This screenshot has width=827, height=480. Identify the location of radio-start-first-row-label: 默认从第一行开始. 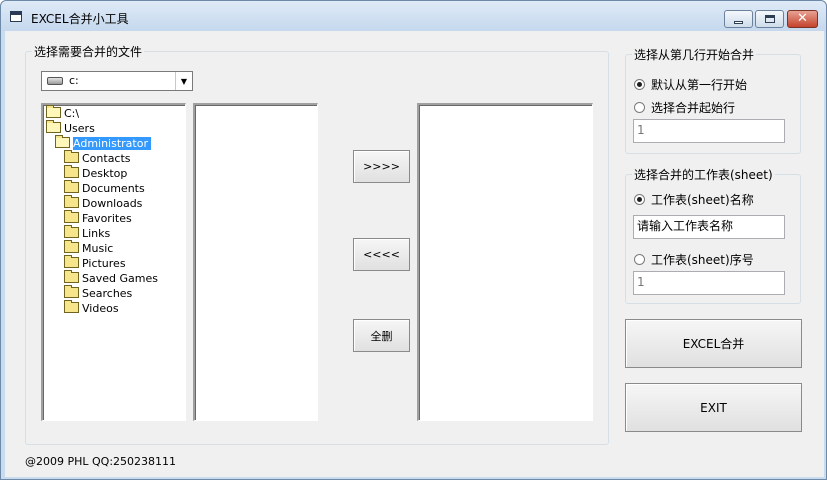
(699, 85).